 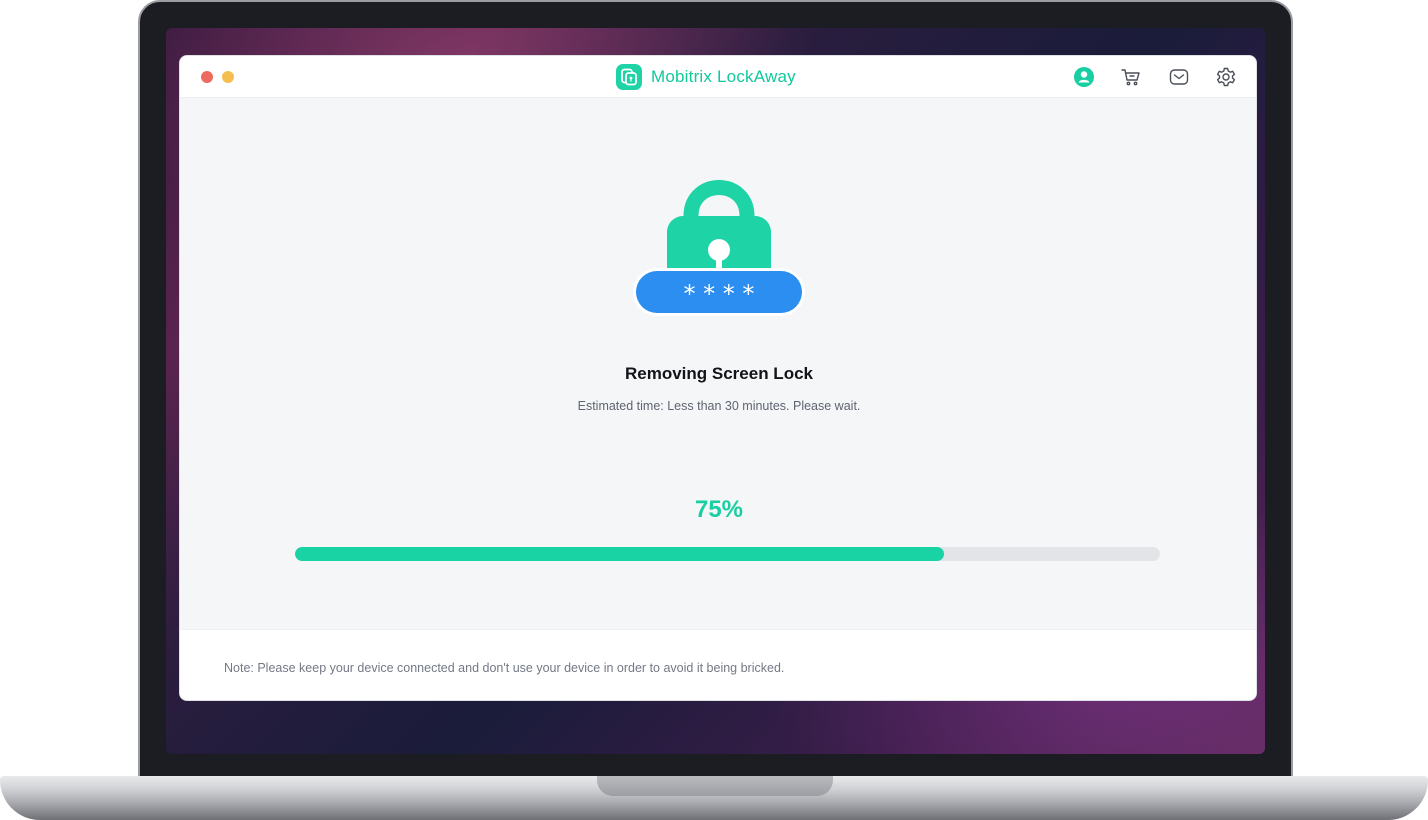 What do you see at coordinates (207, 77) in the screenshot?
I see `close-window-button` at bounding box center [207, 77].